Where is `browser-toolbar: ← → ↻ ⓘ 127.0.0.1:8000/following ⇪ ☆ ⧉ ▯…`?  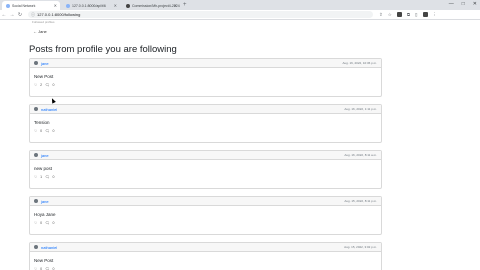
browser-toolbar: ← → ↻ ⓘ 127.0.0.1:8000/following ⇪ ☆ ⧉ ▯… is located at coordinates (240, 15).